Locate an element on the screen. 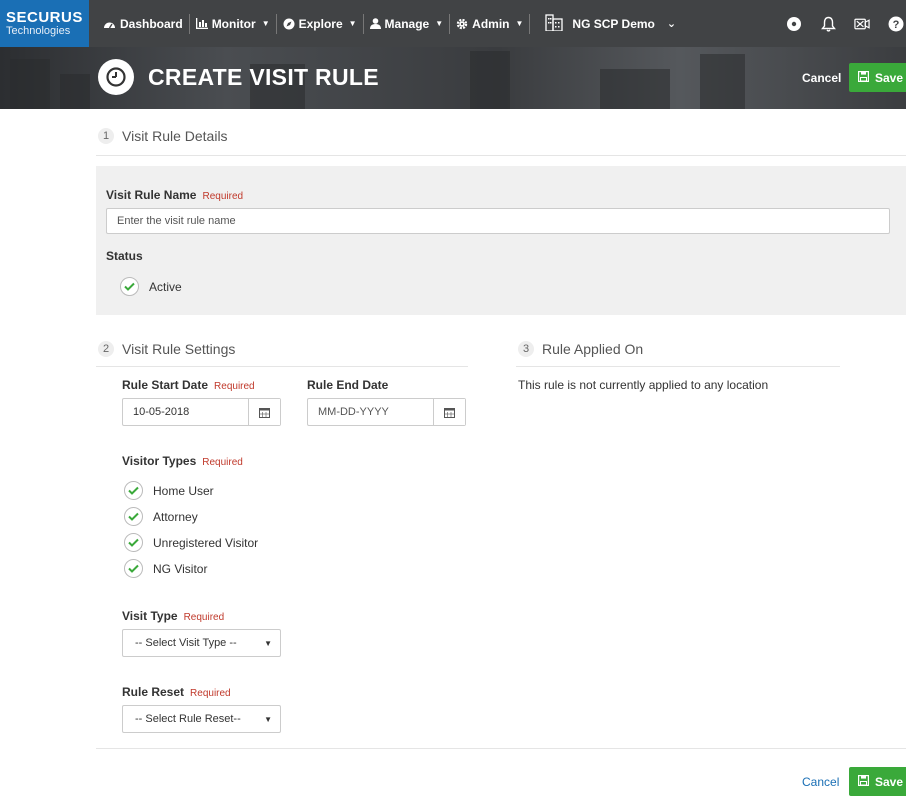 Image resolution: width=906 pixels, height=799 pixels. visitor-type-checkbox: Home User is located at coordinates (169, 490).